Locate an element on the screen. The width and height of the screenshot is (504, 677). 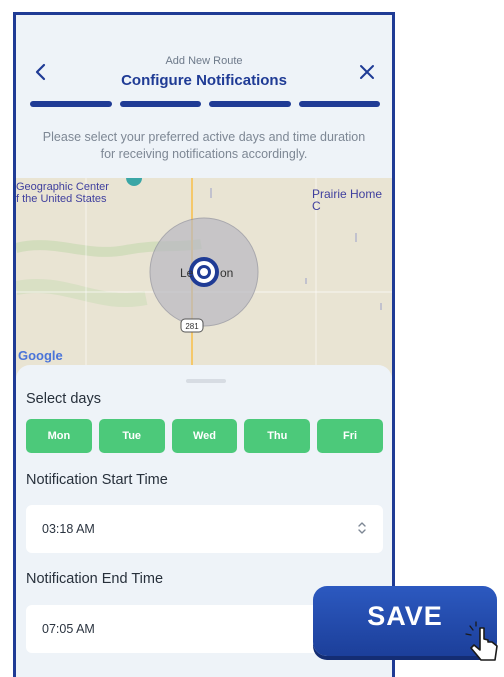
progress-steps is located at coordinates (205, 104).